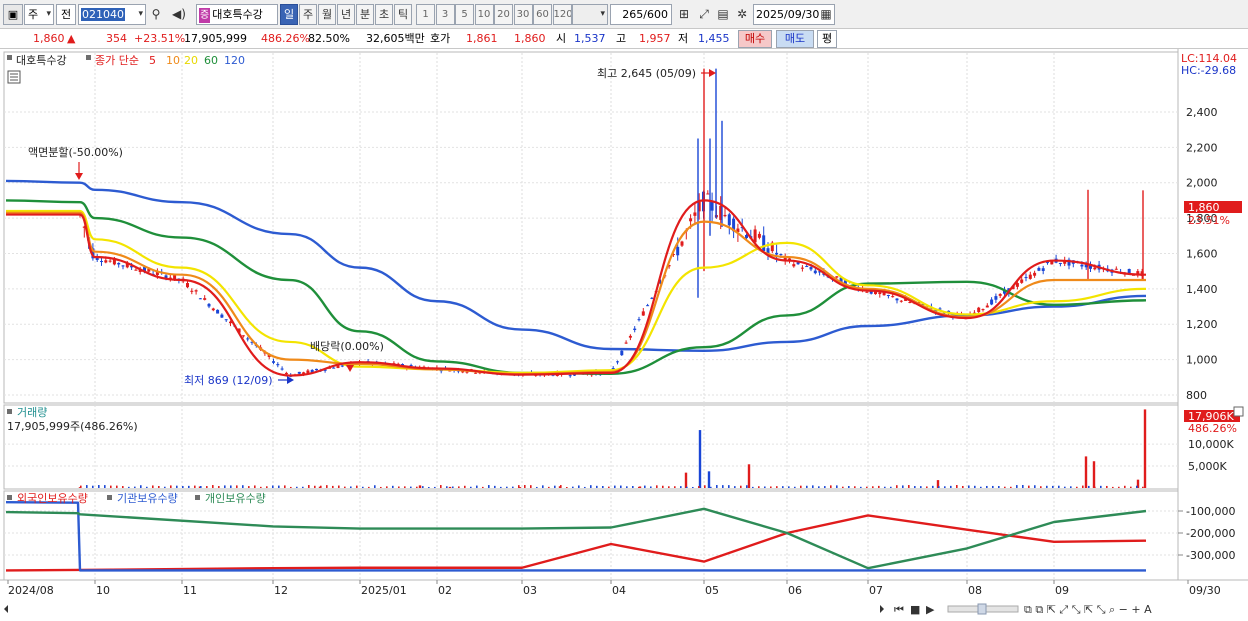 The image size is (1248, 621). What do you see at coordinates (6, 609) in the screenshot?
I see `scroll-left-icon` at bounding box center [6, 609].